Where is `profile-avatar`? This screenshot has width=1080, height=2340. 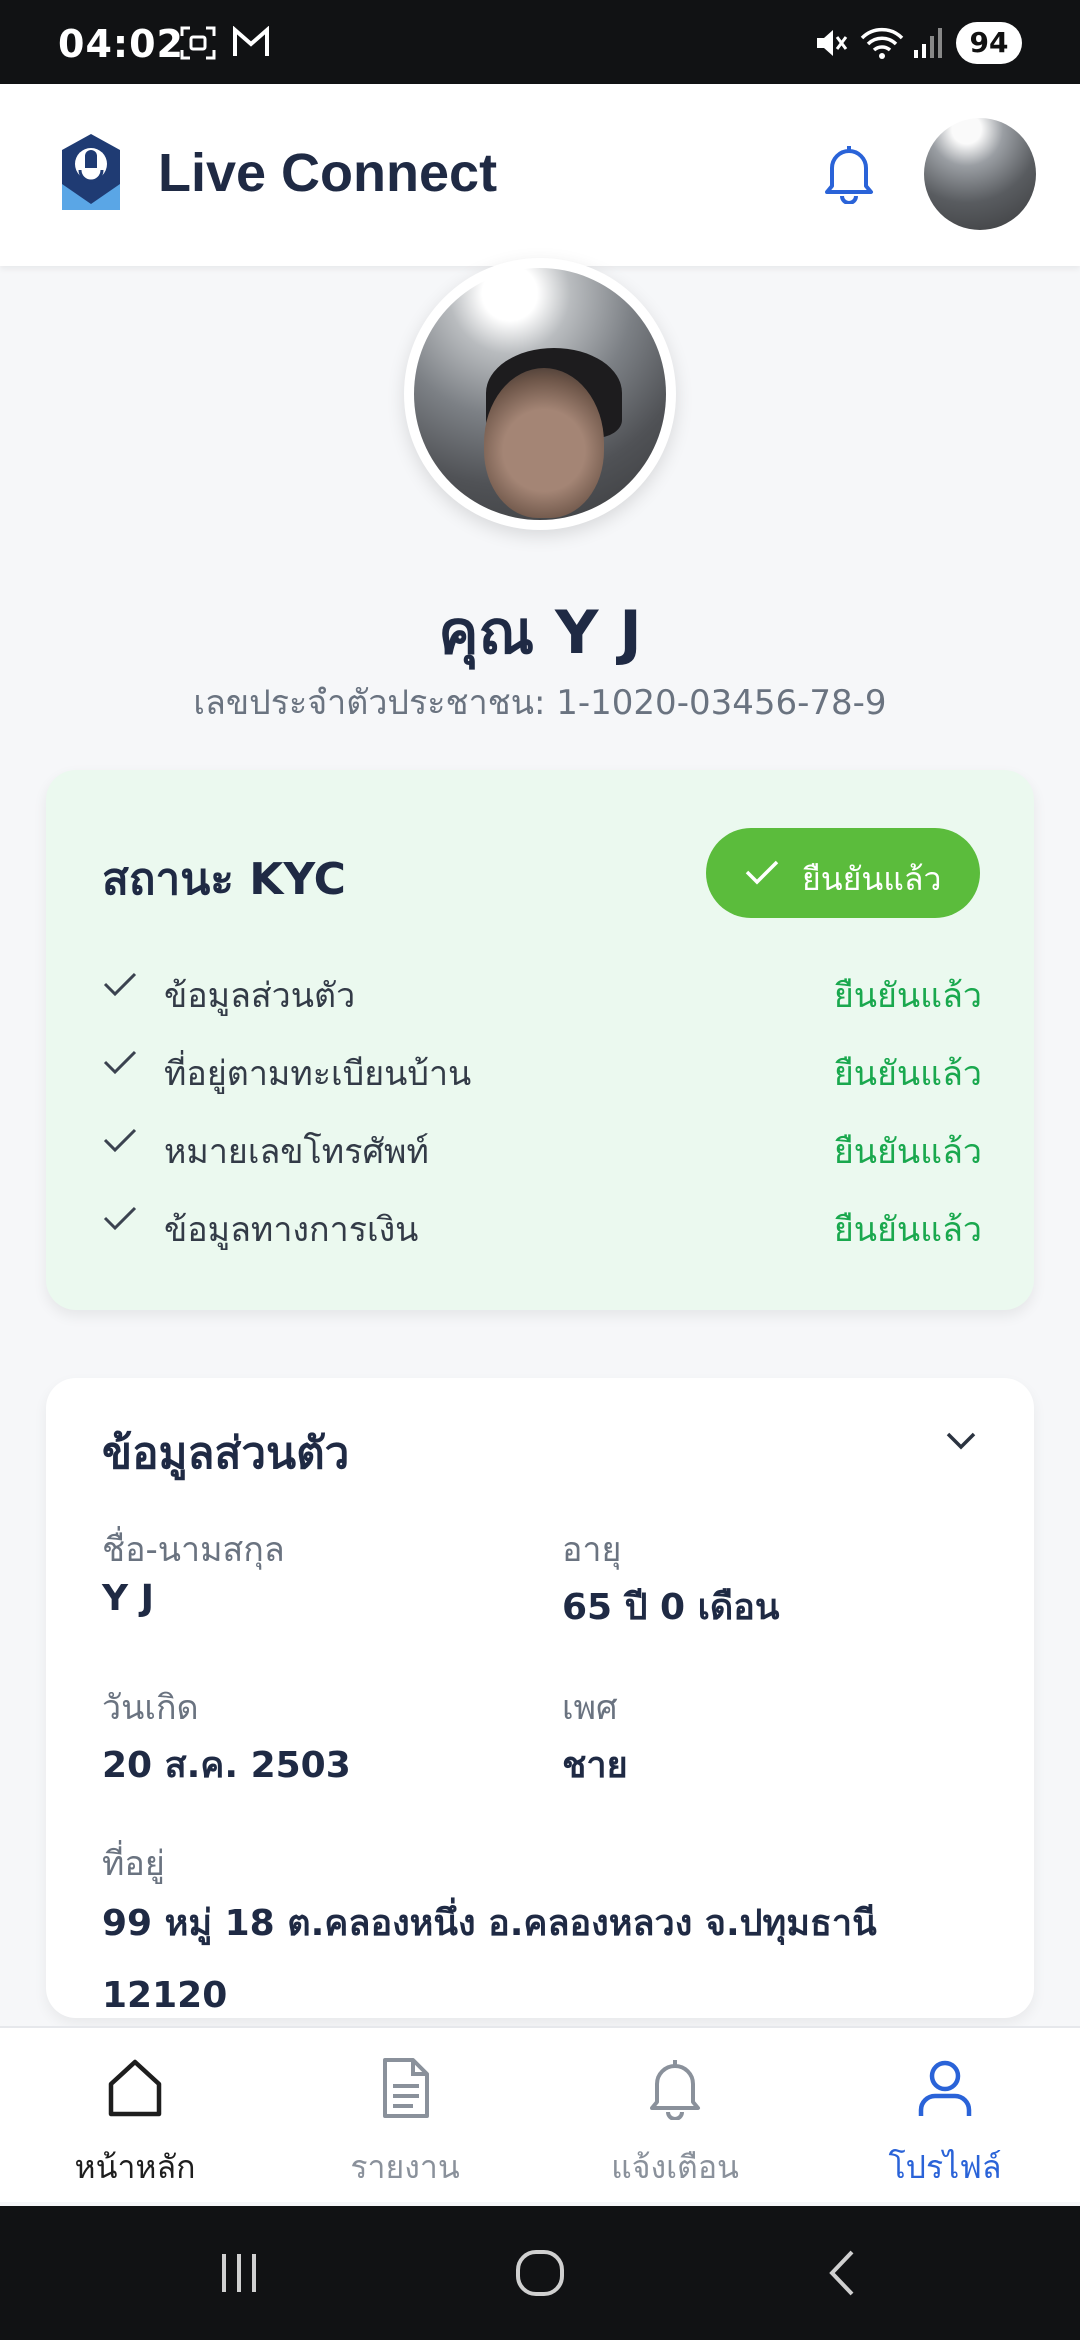 profile-avatar is located at coordinates (540, 394).